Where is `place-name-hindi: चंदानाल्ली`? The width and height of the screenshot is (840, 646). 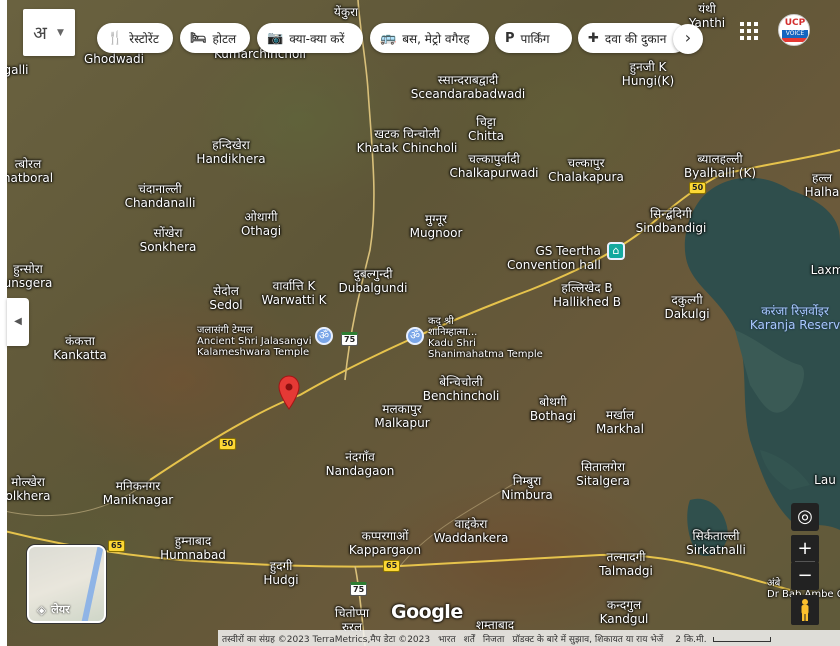
place-name-hindi: चंदानाल्ली is located at coordinates (160, 189).